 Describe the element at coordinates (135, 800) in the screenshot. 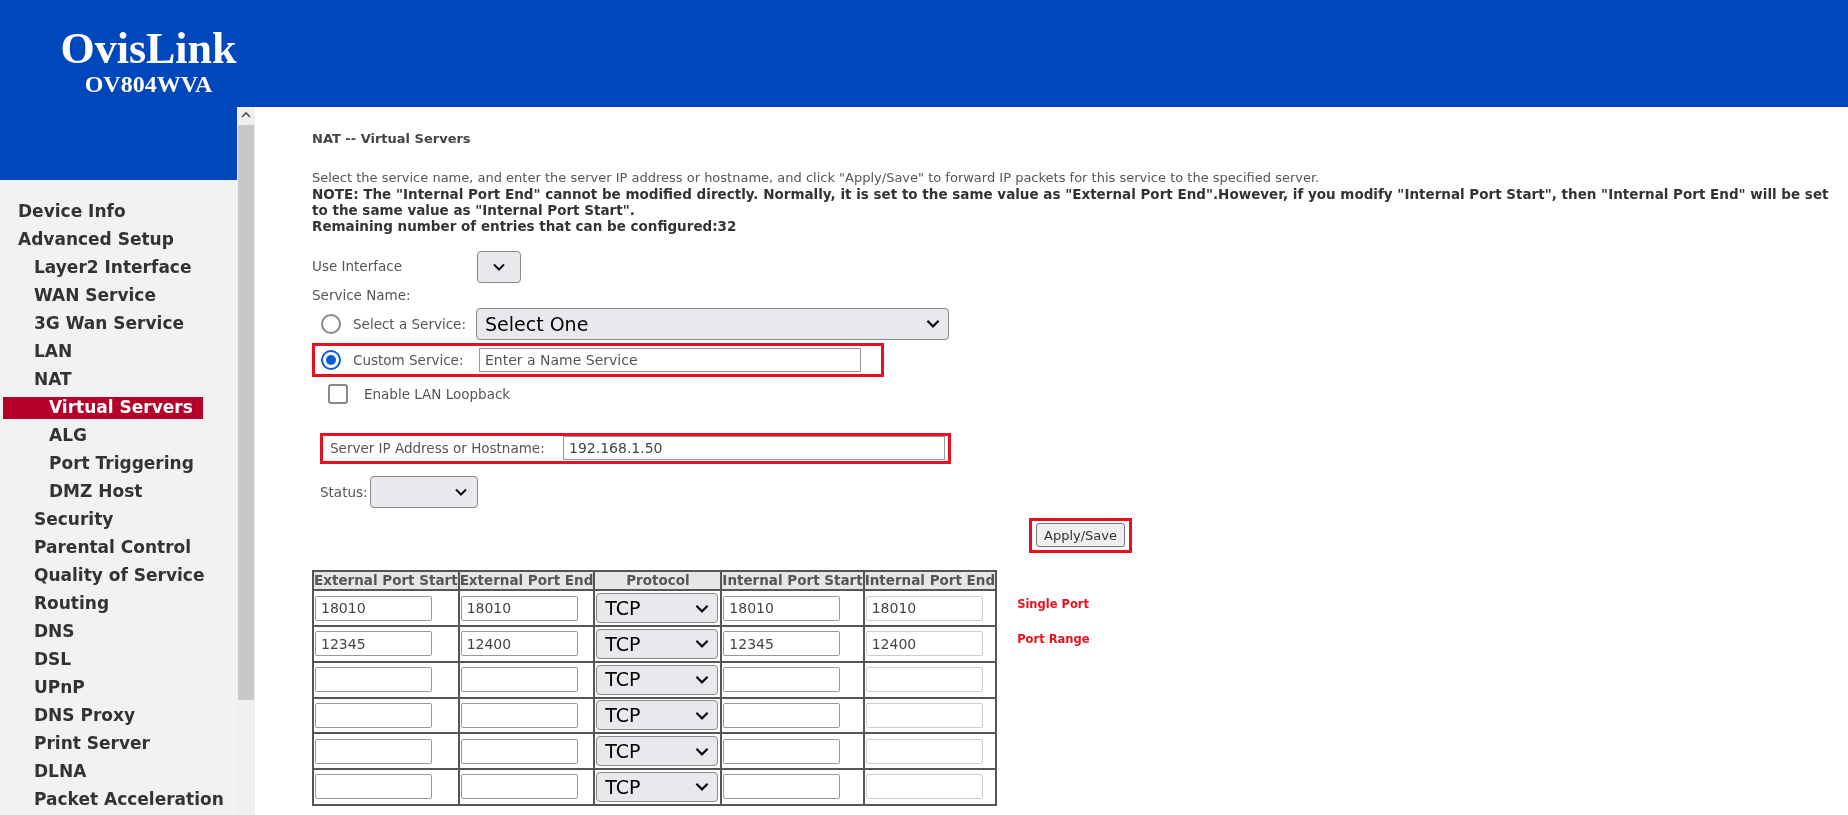

I see `sidebar-item: Packet Acceleration` at that location.